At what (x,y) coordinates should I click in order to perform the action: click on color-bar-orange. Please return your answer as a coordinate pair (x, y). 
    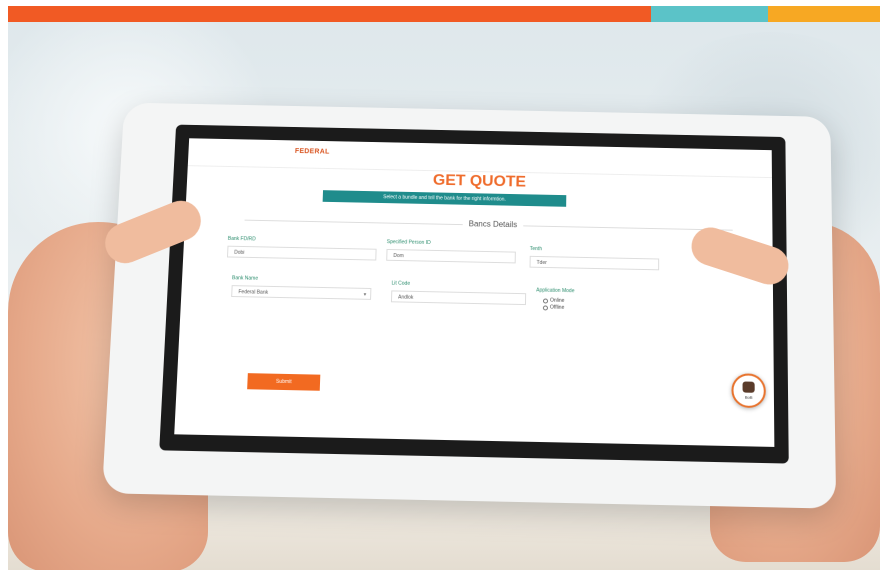
    Looking at the image, I should click on (329, 14).